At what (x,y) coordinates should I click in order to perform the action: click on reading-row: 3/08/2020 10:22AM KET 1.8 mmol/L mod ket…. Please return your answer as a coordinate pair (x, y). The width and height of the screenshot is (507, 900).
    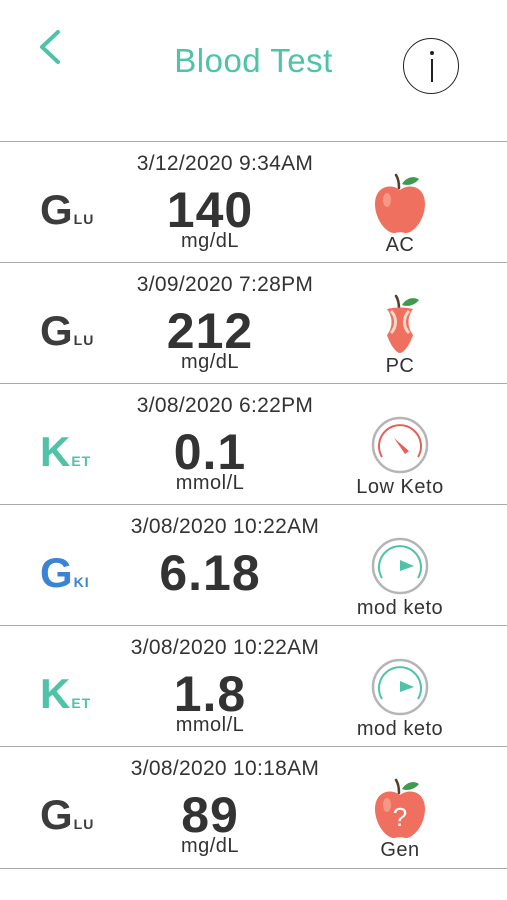
    Looking at the image, I should click on (253, 685).